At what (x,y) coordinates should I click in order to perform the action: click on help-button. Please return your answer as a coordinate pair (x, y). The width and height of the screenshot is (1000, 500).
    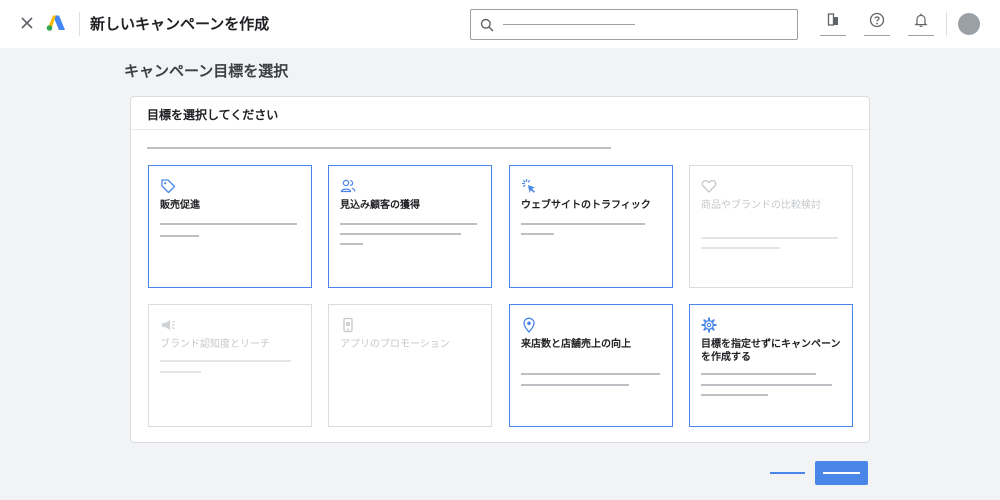
    Looking at the image, I should click on (877, 23).